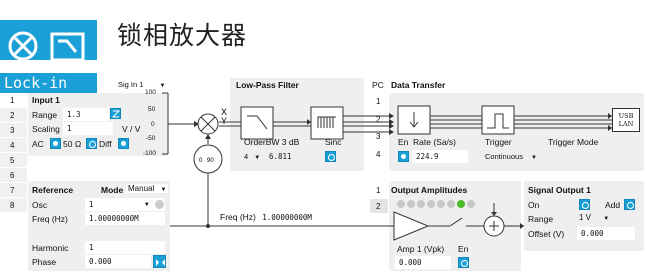  I want to click on 50ohm-toggle, so click(91, 143).